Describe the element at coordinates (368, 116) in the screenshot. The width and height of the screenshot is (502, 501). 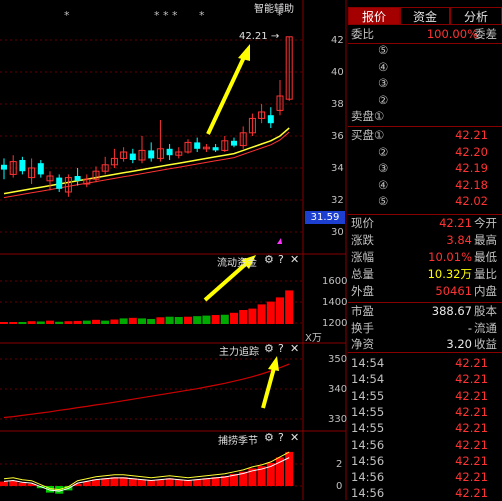
I see `sell-level-label: 卖盘①` at that location.